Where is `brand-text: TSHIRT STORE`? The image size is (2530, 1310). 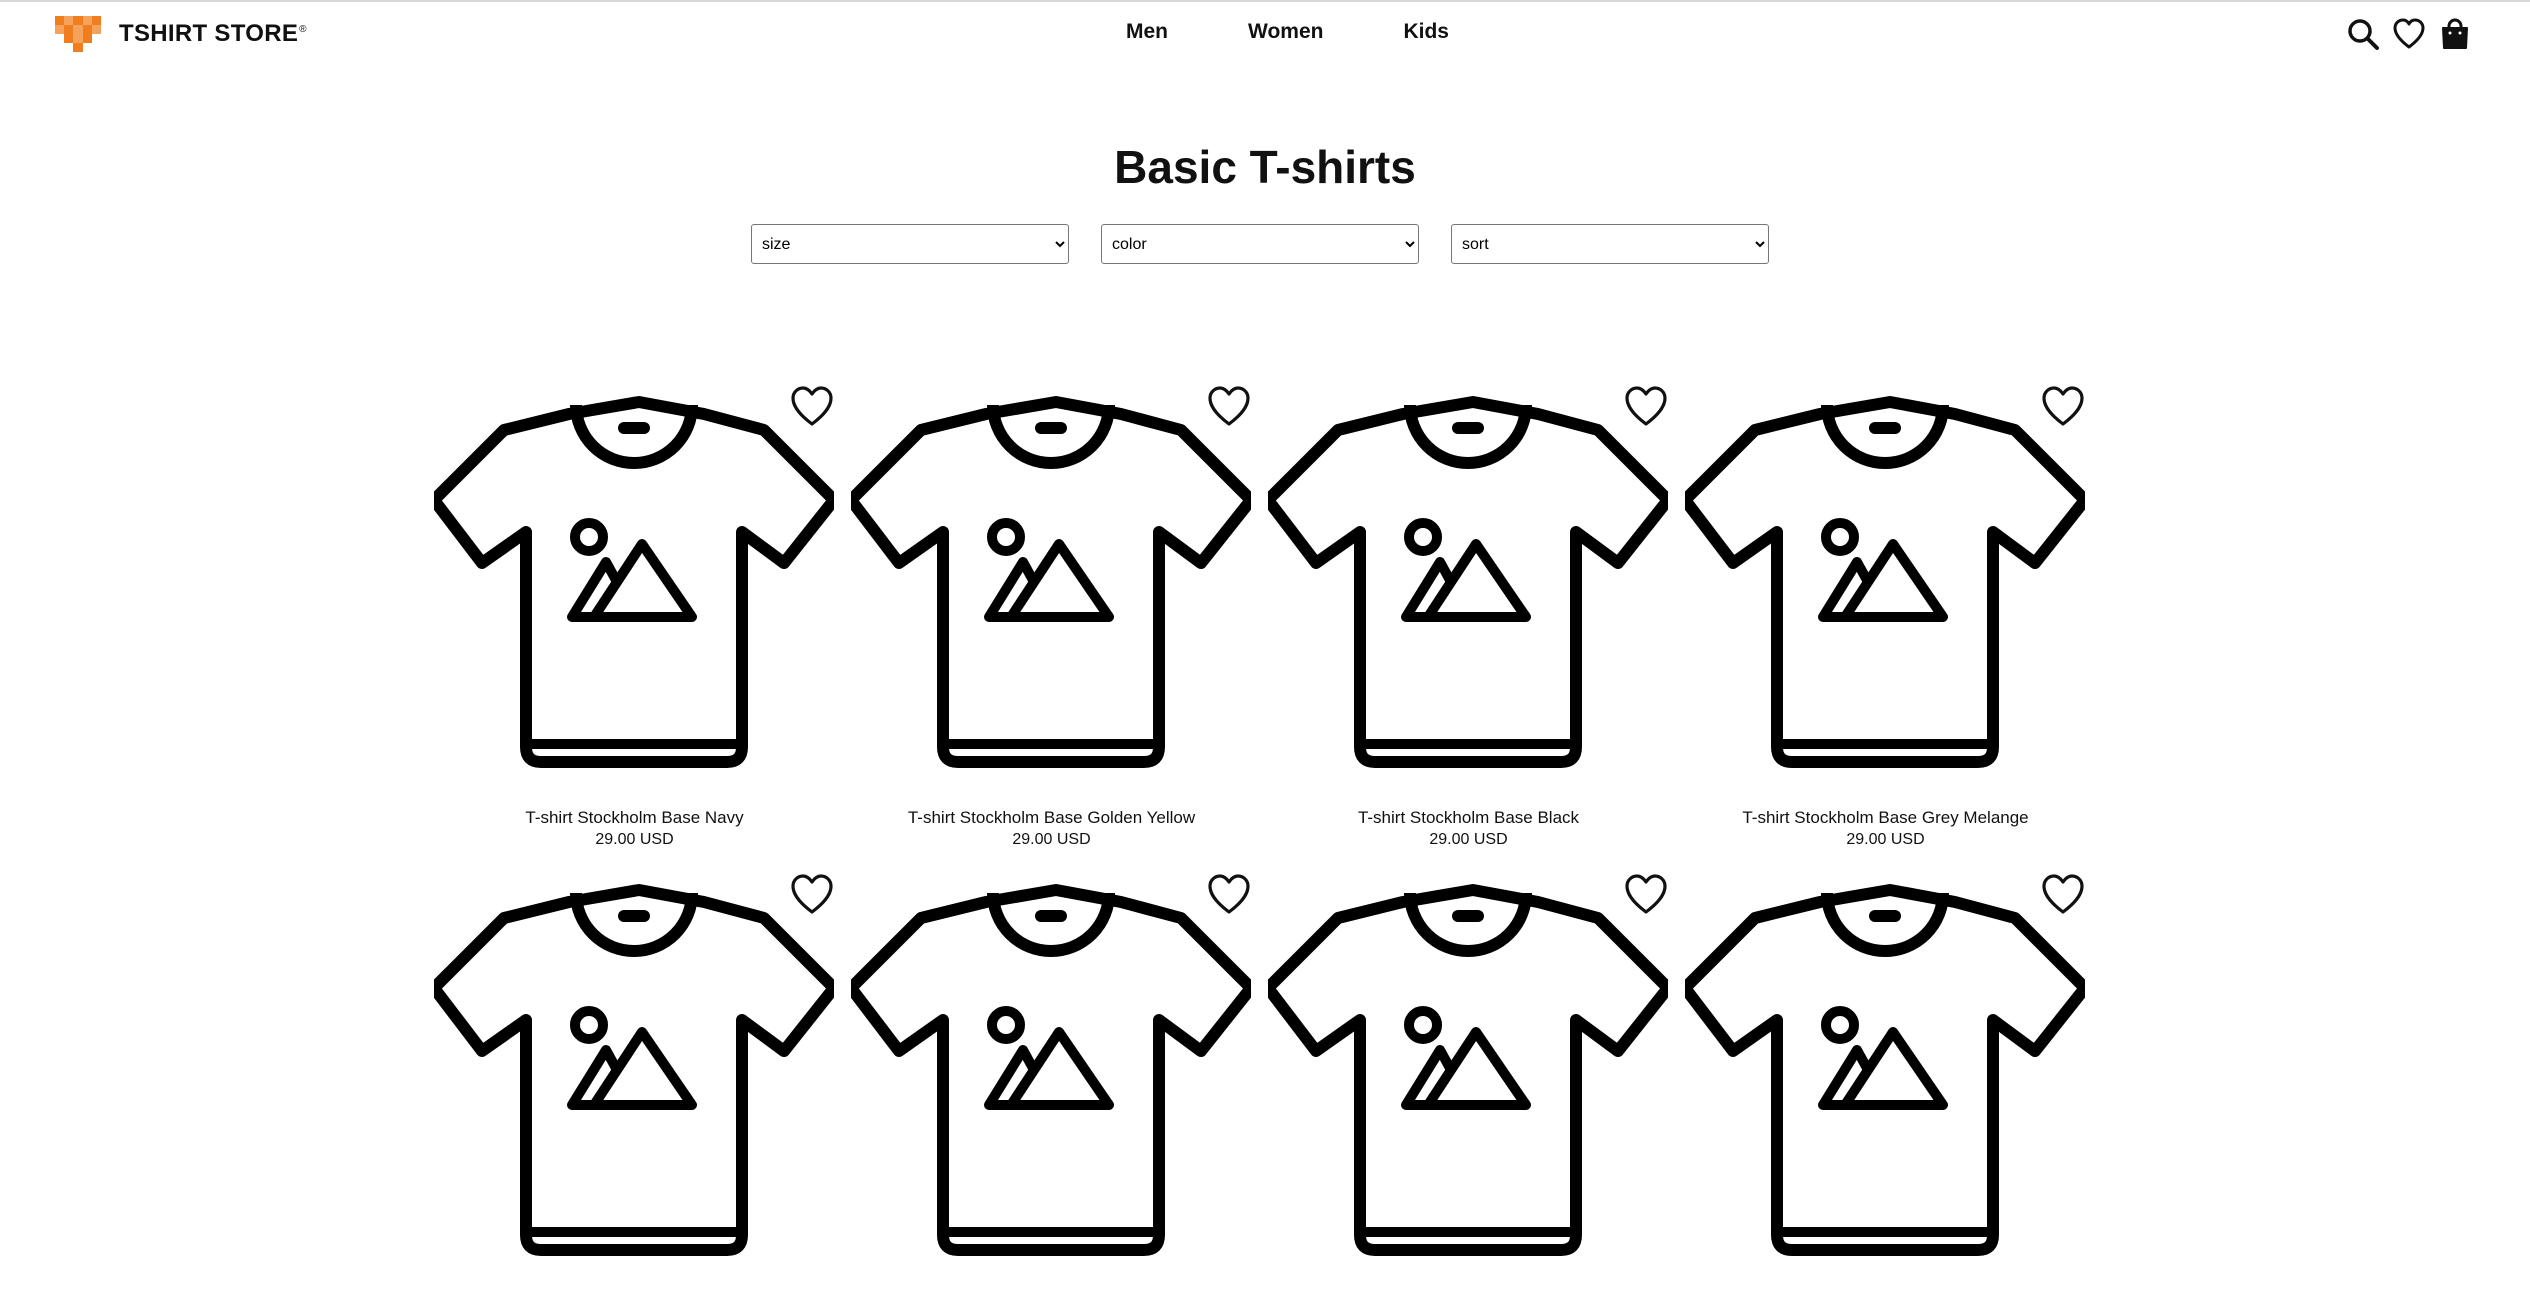 brand-text: TSHIRT STORE is located at coordinates (209, 33).